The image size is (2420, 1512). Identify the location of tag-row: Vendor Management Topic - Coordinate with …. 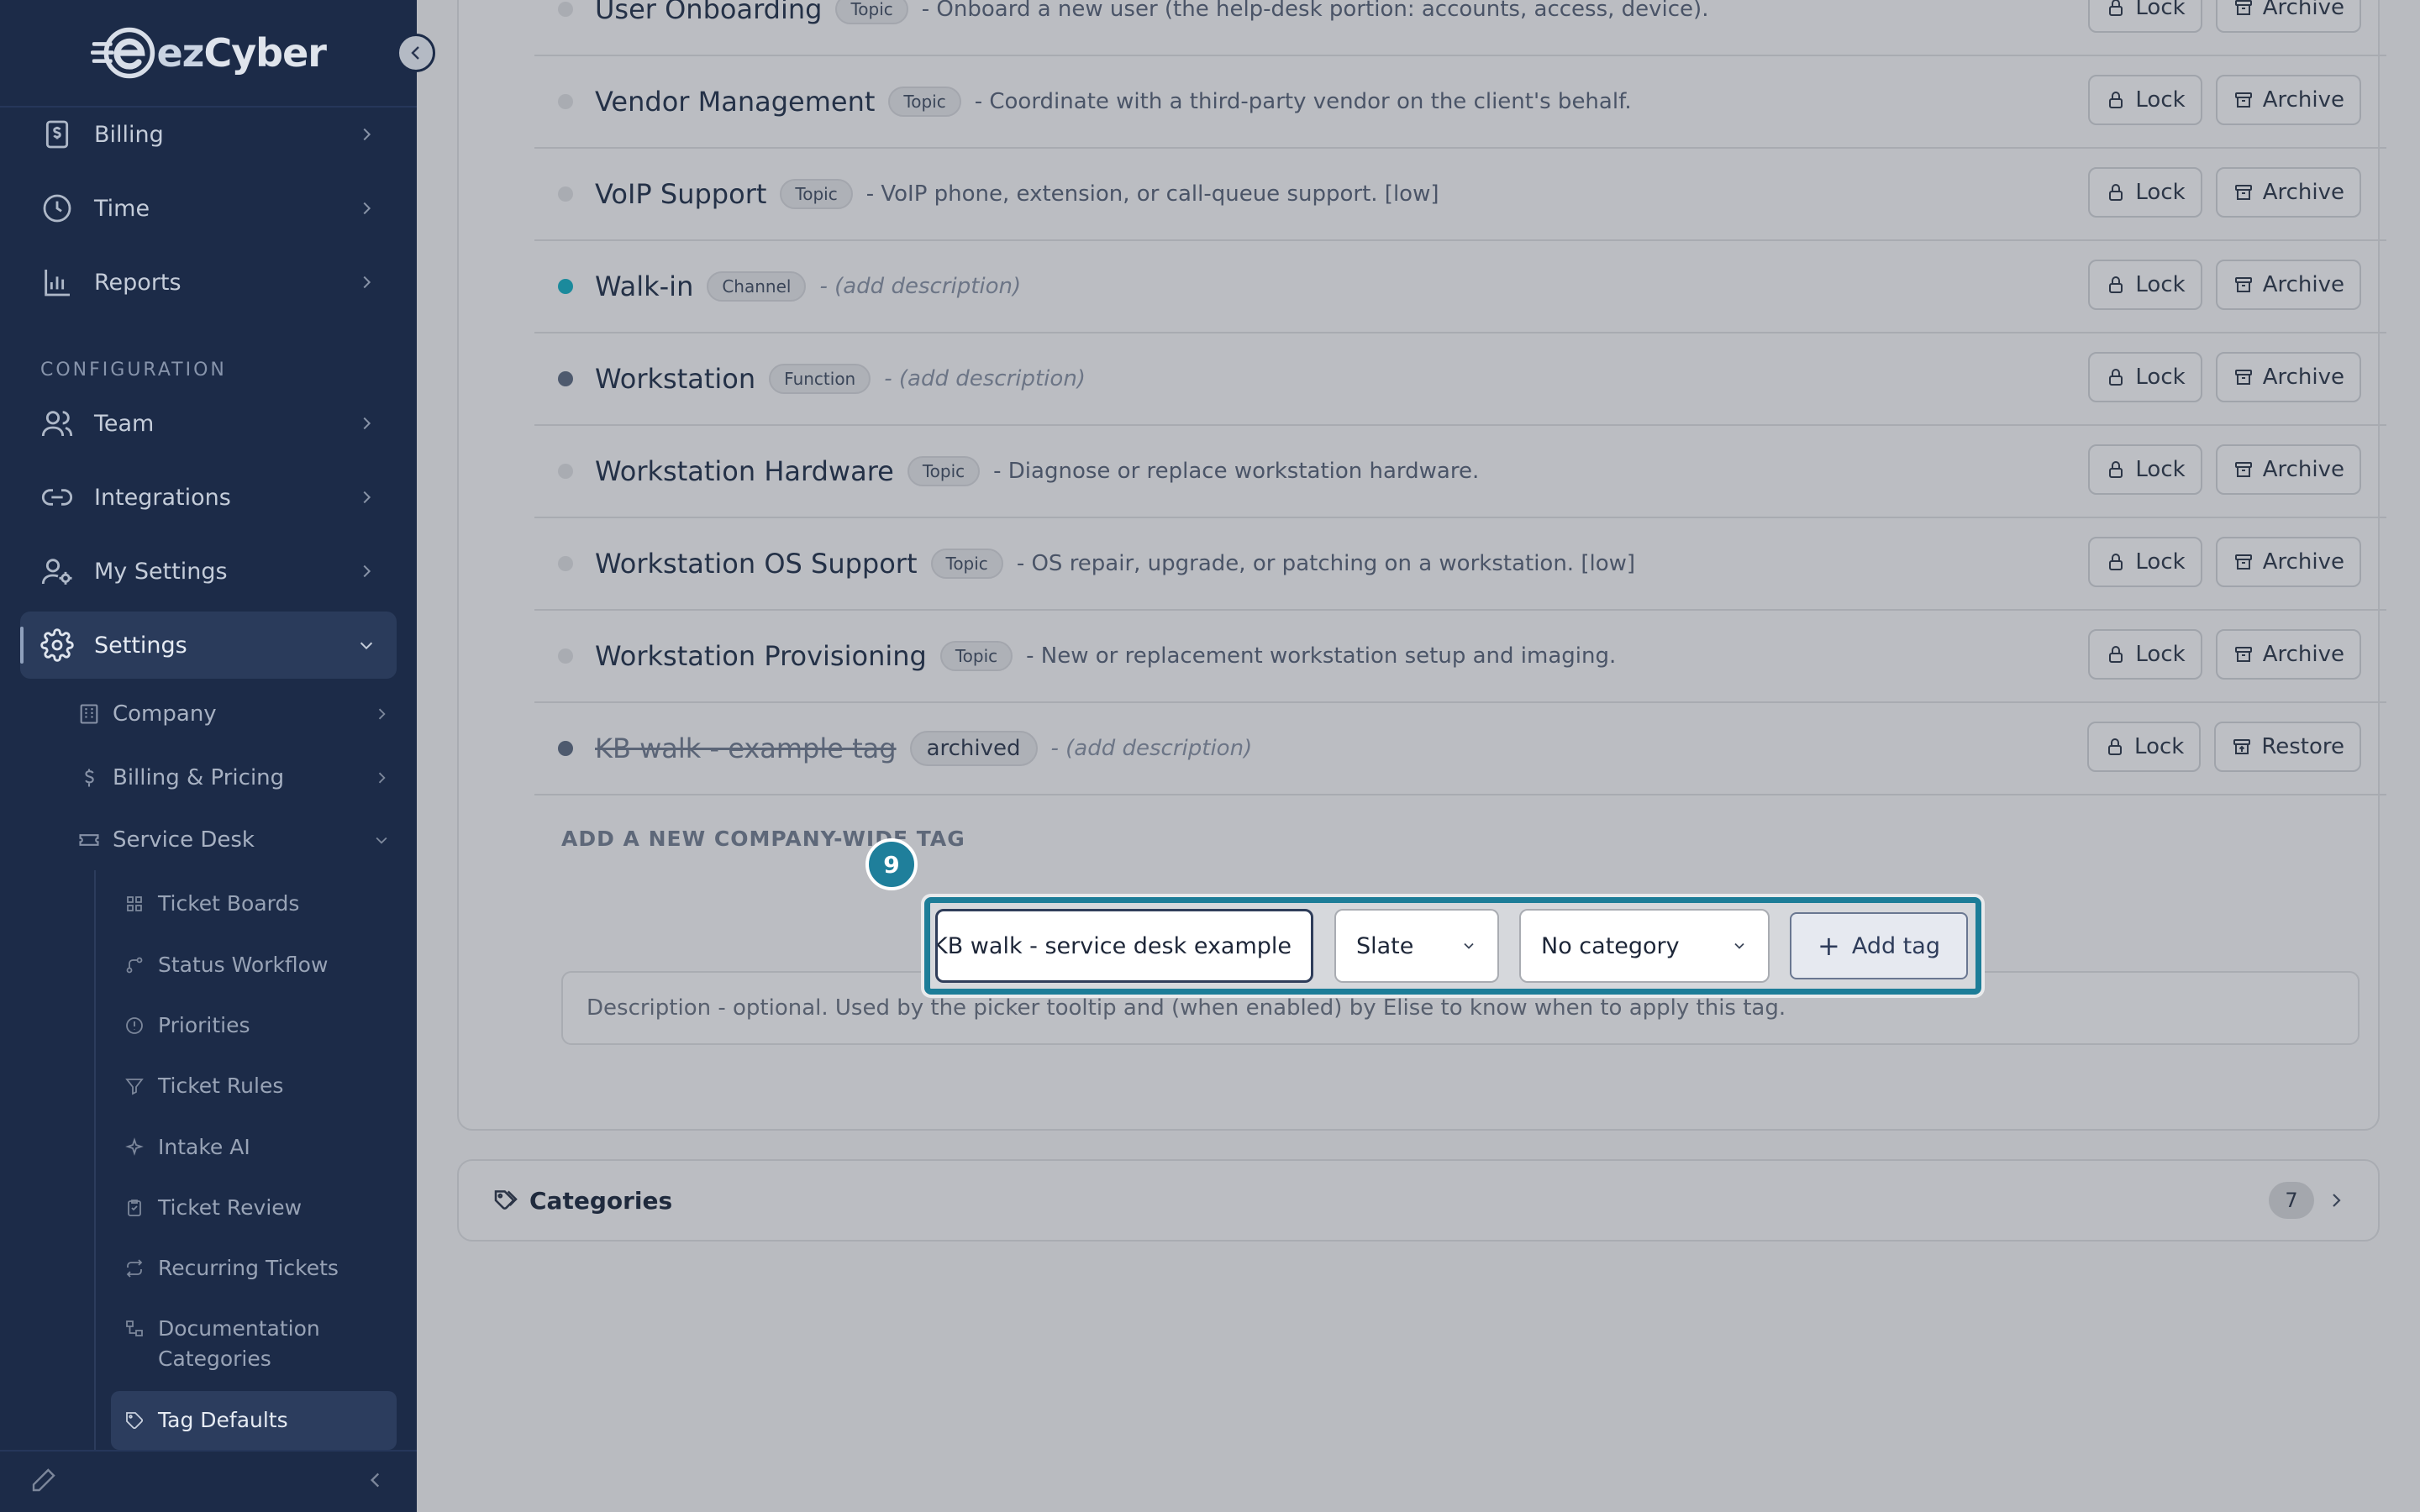
(1460, 102).